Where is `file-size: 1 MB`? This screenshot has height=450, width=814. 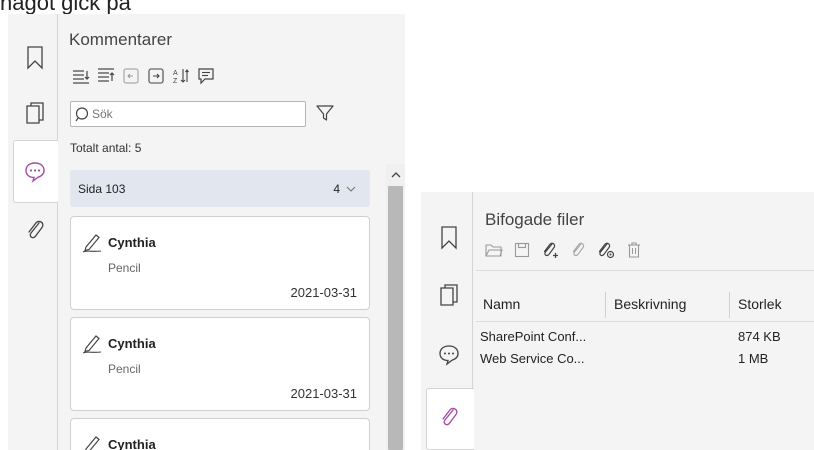 file-size: 1 MB is located at coordinates (753, 358).